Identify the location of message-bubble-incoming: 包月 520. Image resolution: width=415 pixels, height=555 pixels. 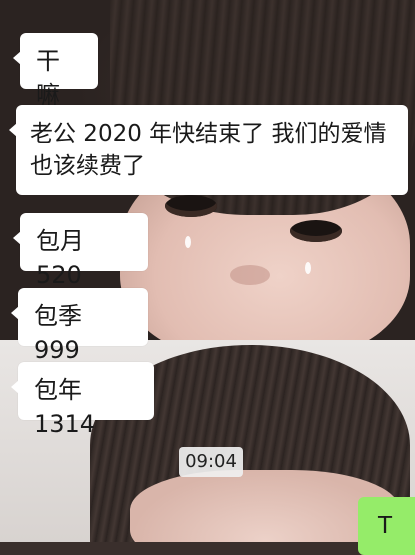
(80, 251).